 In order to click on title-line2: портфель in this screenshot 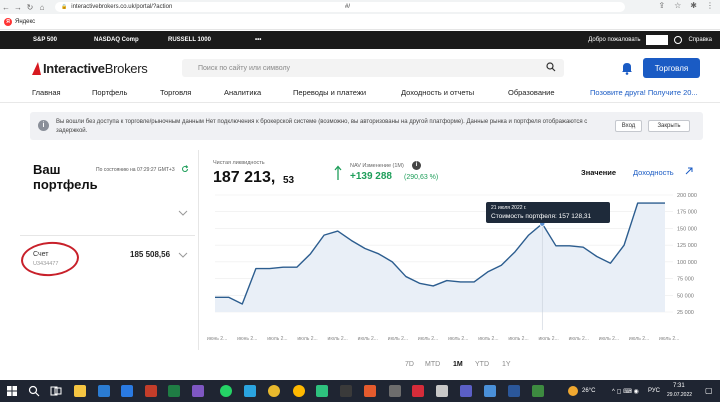, I will do `click(65, 184)`.